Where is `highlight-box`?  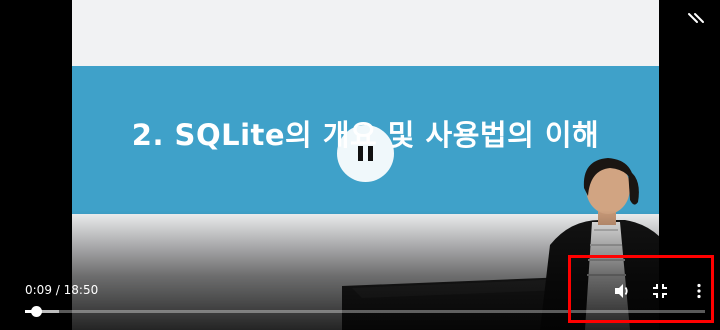 highlight-box is located at coordinates (641, 289).